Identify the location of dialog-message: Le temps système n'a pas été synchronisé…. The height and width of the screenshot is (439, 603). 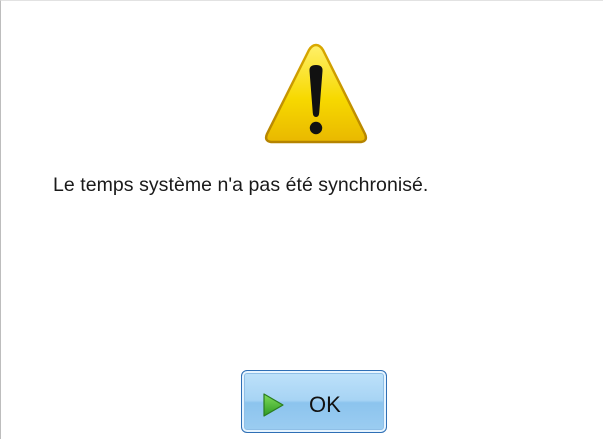
(241, 185).